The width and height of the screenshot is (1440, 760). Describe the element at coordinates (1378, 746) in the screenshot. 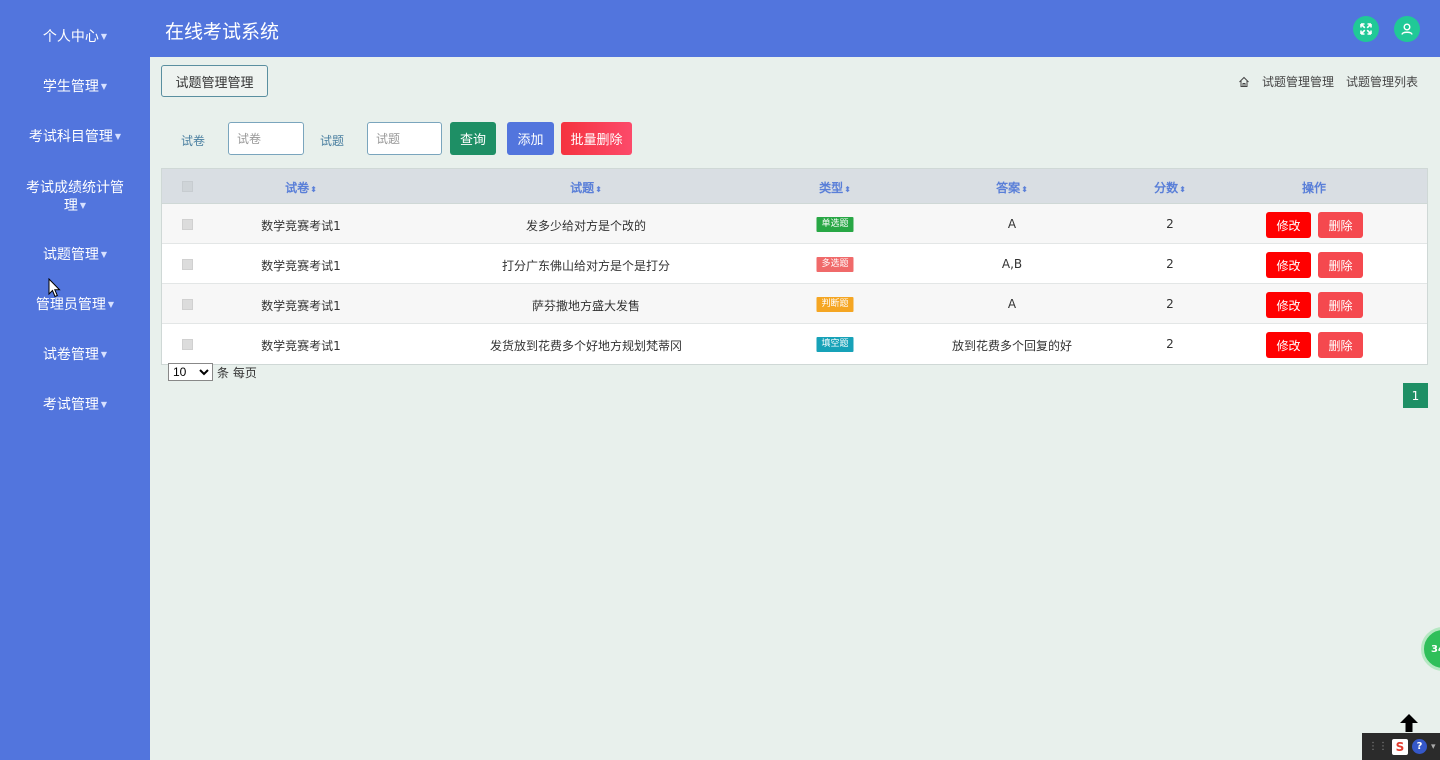

I see `grip-icon: ⋮⋮` at that location.